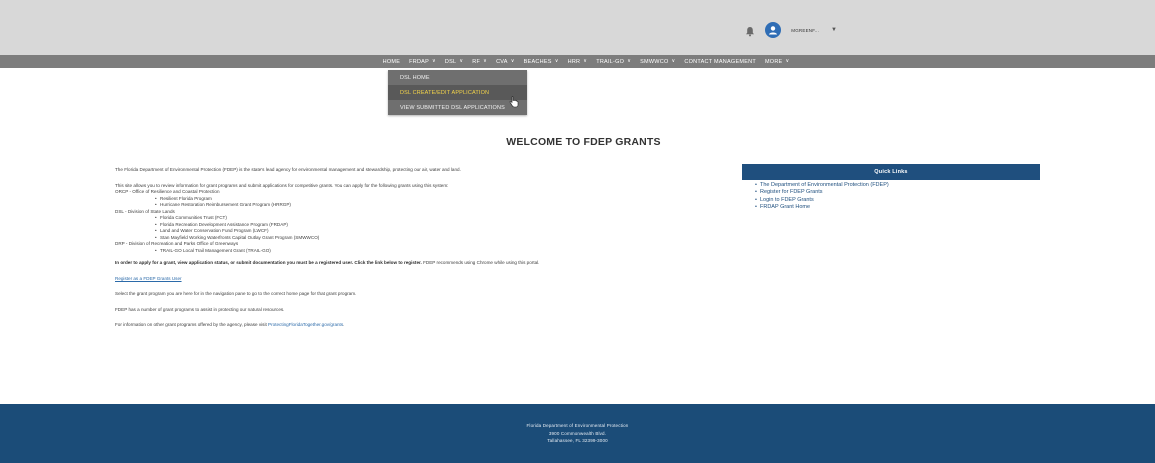 The width and height of the screenshot is (1155, 463). Describe the element at coordinates (419, 61) in the screenshot. I see `nav-item-label: FRDAP` at that location.